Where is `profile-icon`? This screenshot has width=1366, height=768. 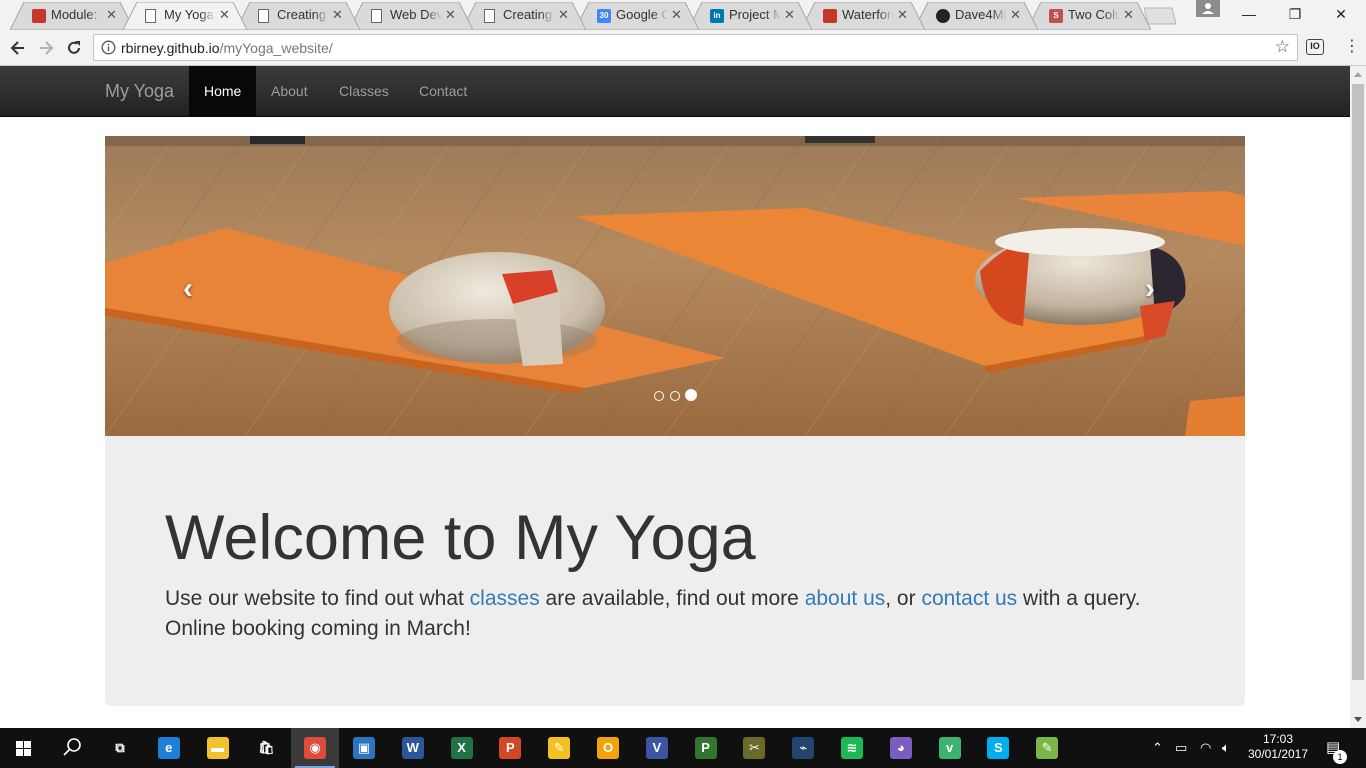 profile-icon is located at coordinates (1208, 8).